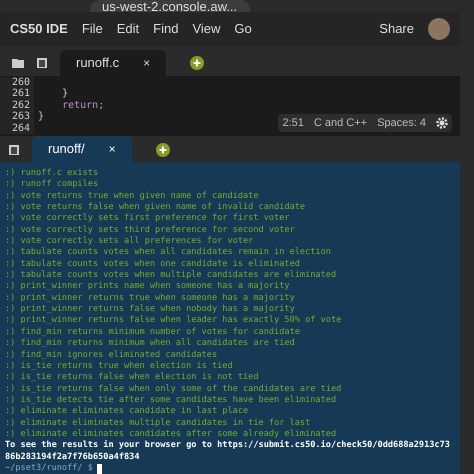  Describe the element at coordinates (228, 446) in the screenshot. I see `terminal-line: To see the results in your browser go to https://submit.cs50.io/check50/0dd688a2913c73` at that location.